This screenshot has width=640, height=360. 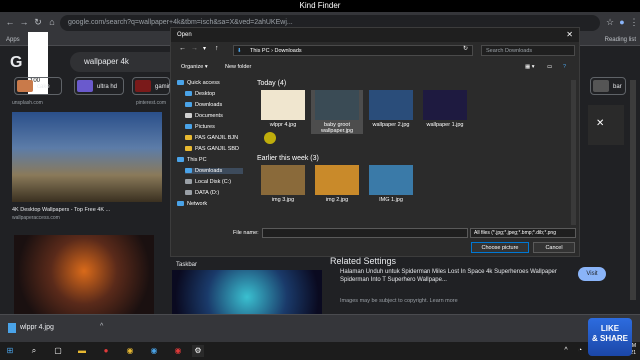 What do you see at coordinates (610, 22) in the screenshot?
I see `star-icon: ☆` at bounding box center [610, 22].